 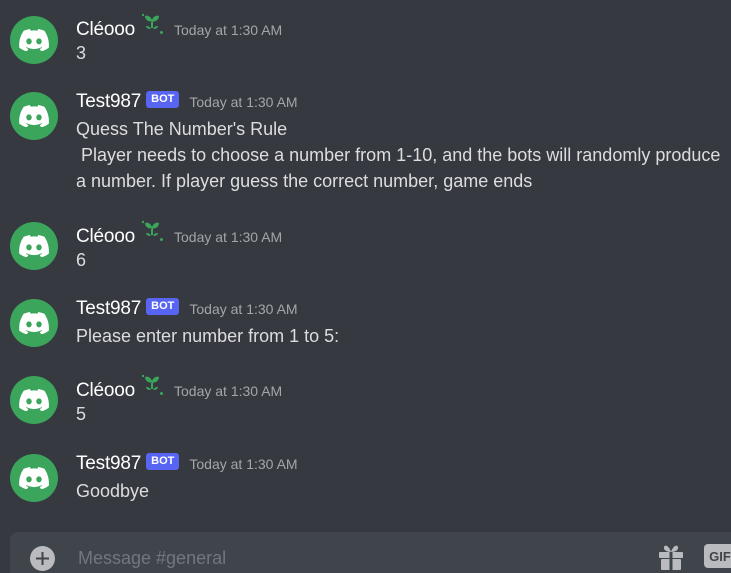 I want to click on message-line: 6, so click(x=81, y=260).